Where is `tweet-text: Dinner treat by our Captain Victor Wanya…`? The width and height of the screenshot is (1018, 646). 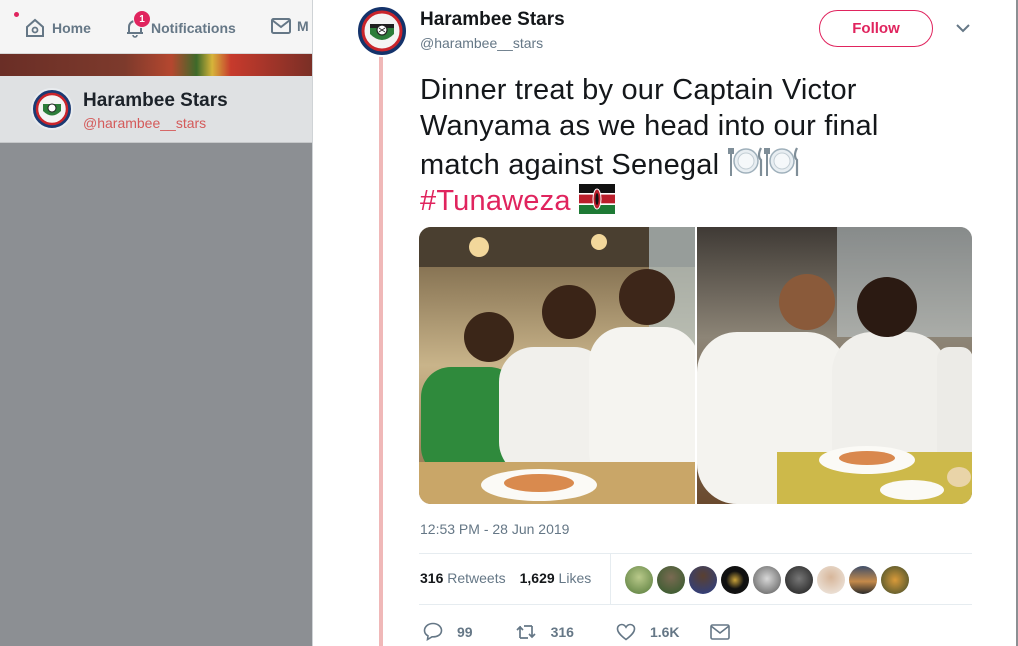 tweet-text: Dinner treat by our Captain Victor Wanya… is located at coordinates (690, 145).